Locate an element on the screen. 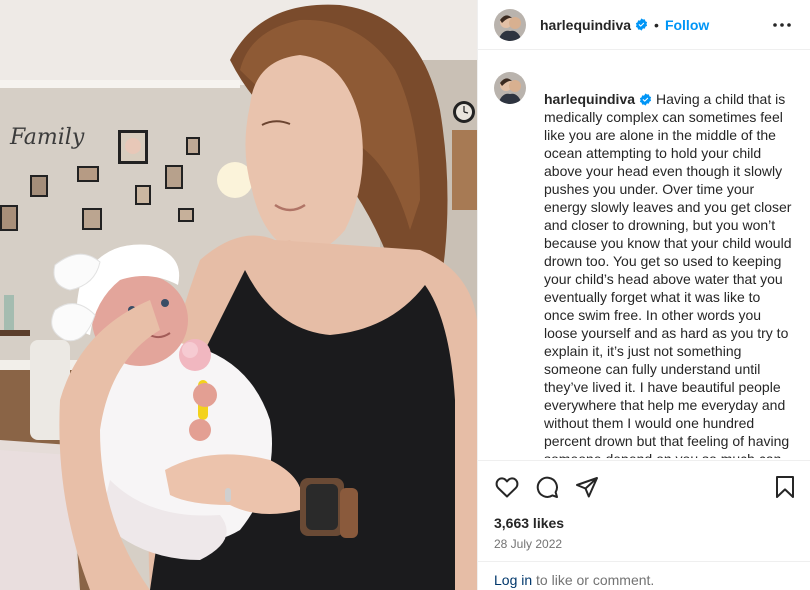  caption-verified-badge-icon is located at coordinates (645, 99).